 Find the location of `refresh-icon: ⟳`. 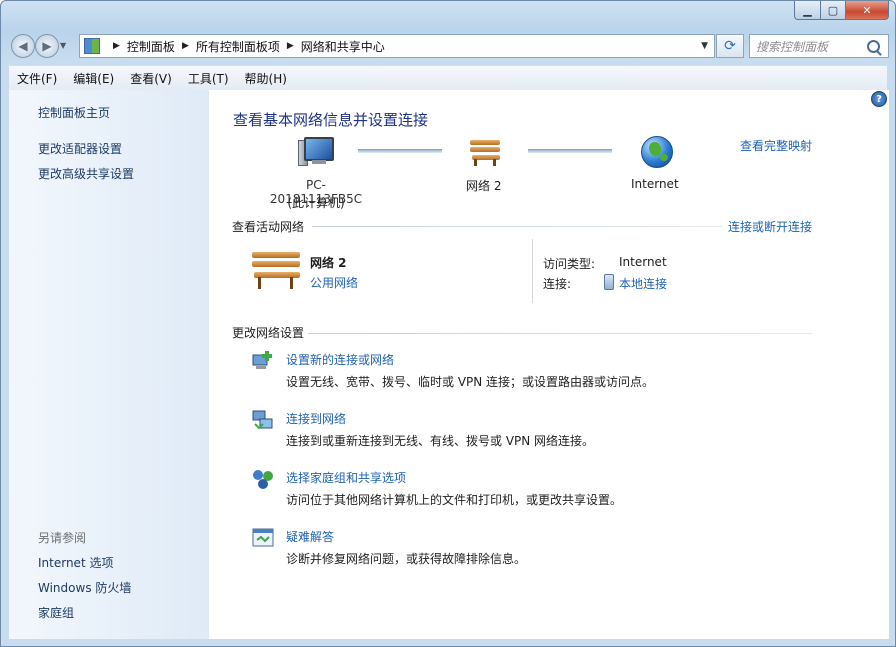

refresh-icon: ⟳ is located at coordinates (730, 46).